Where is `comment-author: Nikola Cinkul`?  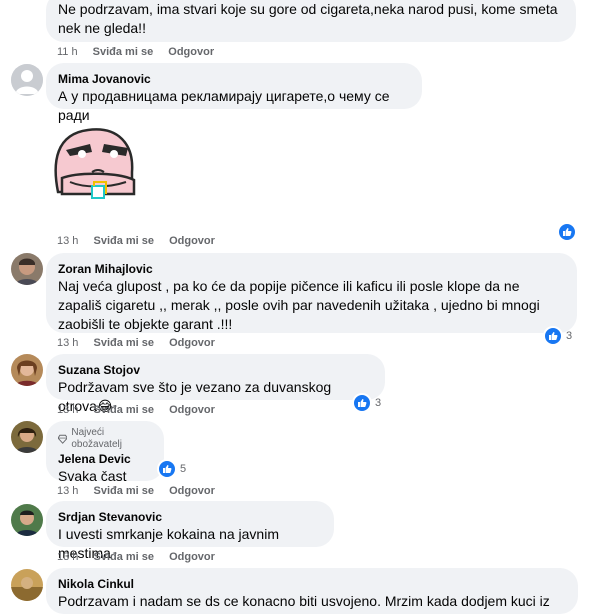
comment-author: Nikola Cinkul is located at coordinates (312, 584).